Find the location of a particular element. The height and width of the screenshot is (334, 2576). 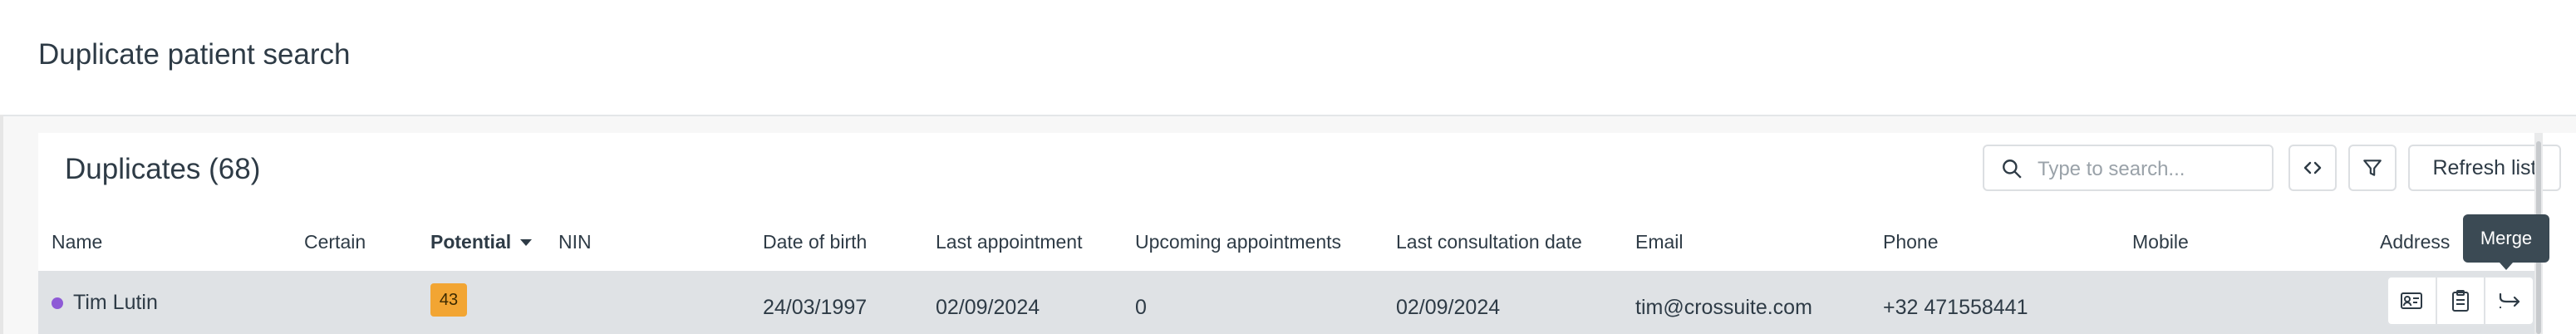

filter-icon is located at coordinates (2372, 168).